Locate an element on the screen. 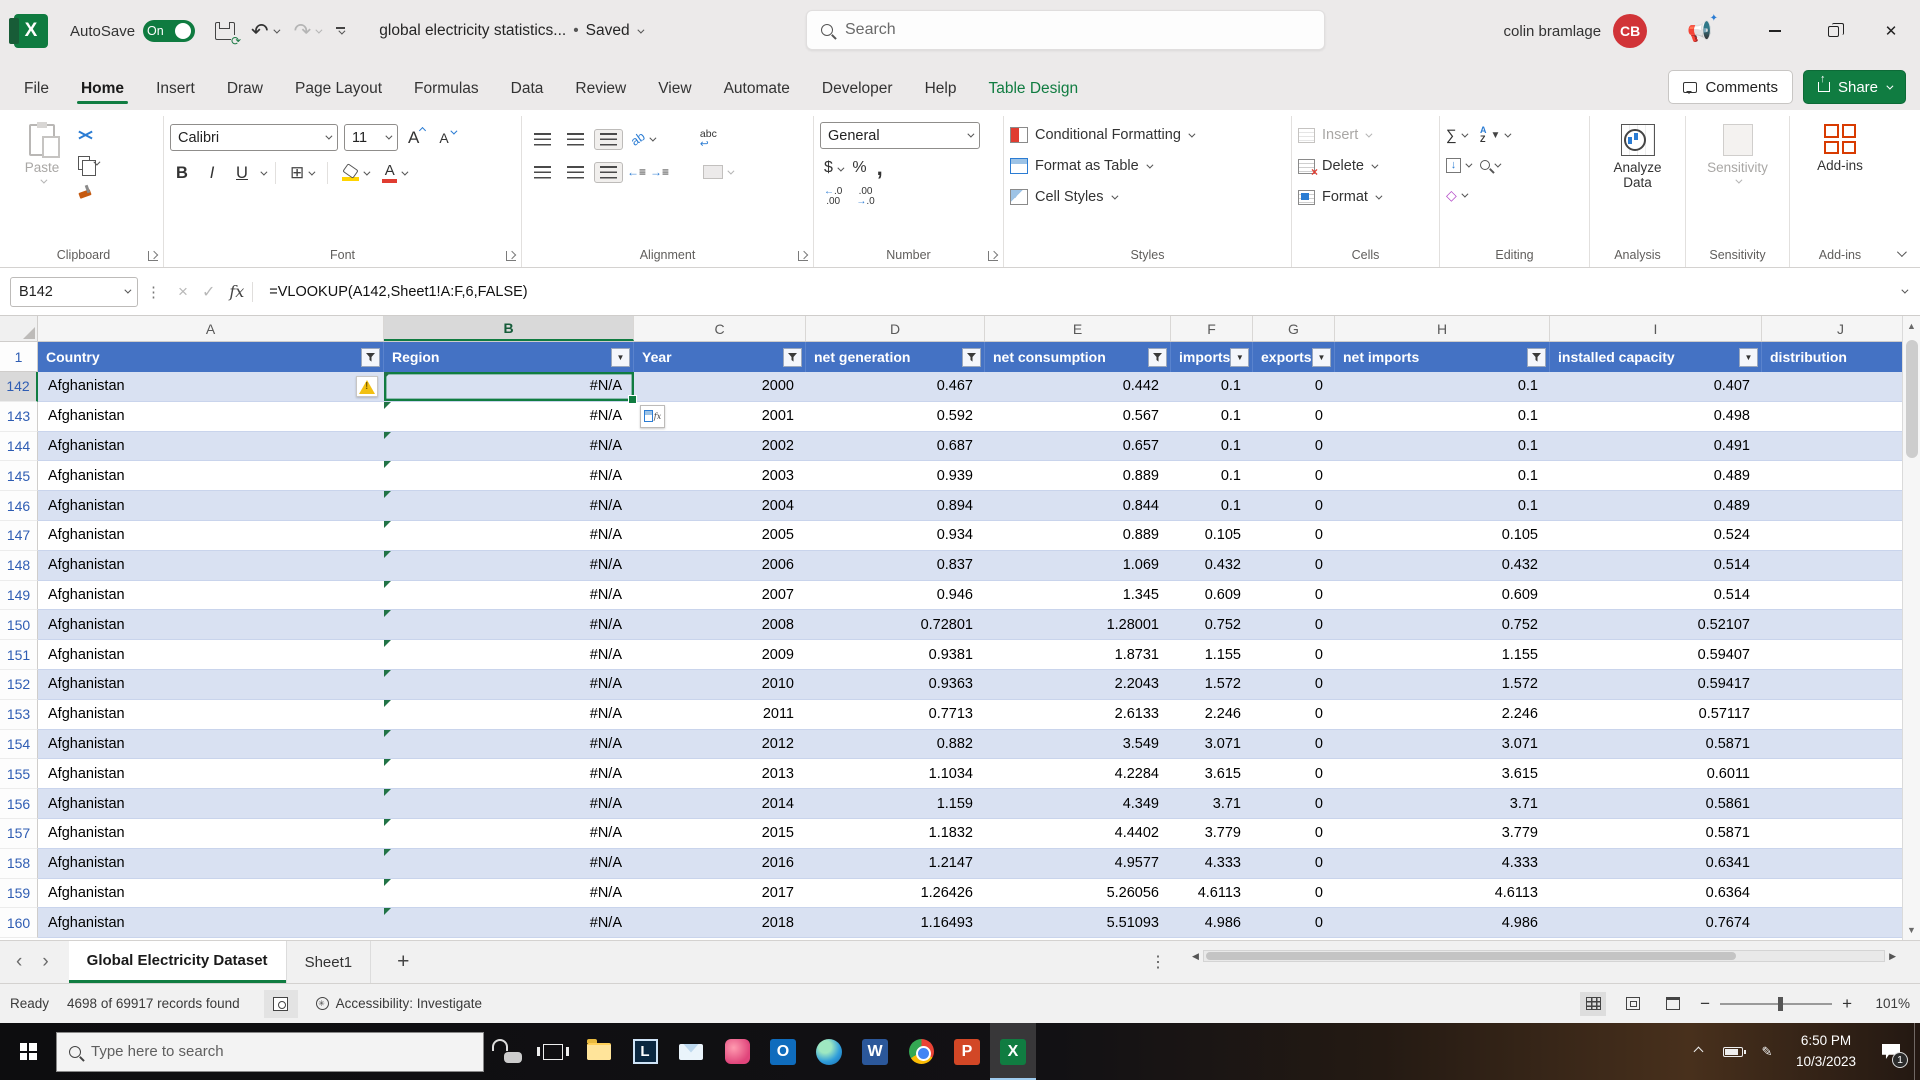 The height and width of the screenshot is (1080, 1920). cell: 2014 is located at coordinates (720, 803).